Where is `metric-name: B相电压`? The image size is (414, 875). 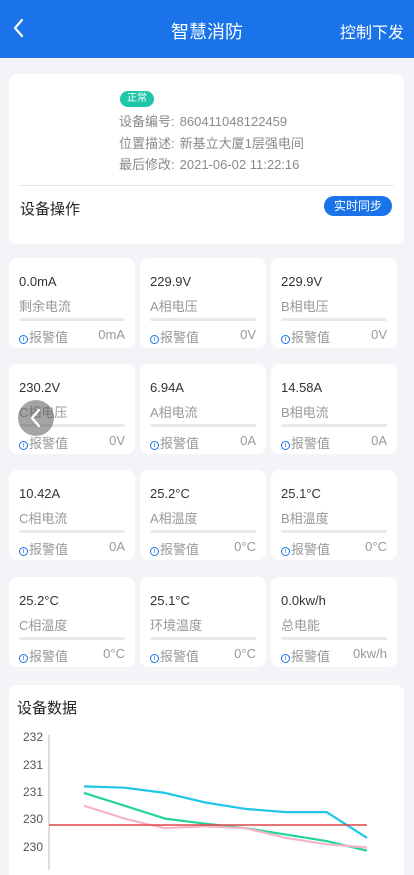 metric-name: B相电压 is located at coordinates (305, 306).